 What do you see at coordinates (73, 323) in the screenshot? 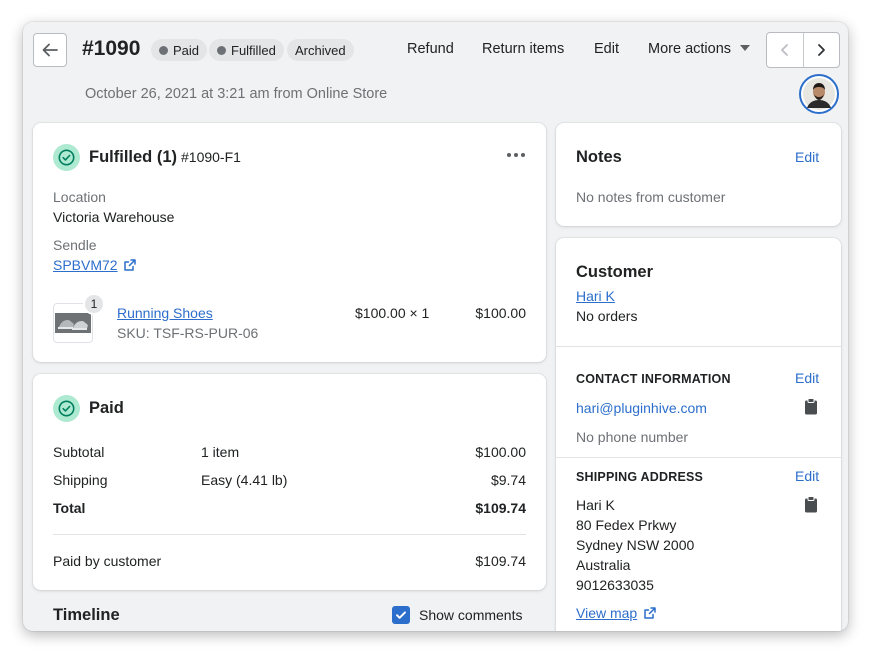
I see `running-shoes-image` at bounding box center [73, 323].